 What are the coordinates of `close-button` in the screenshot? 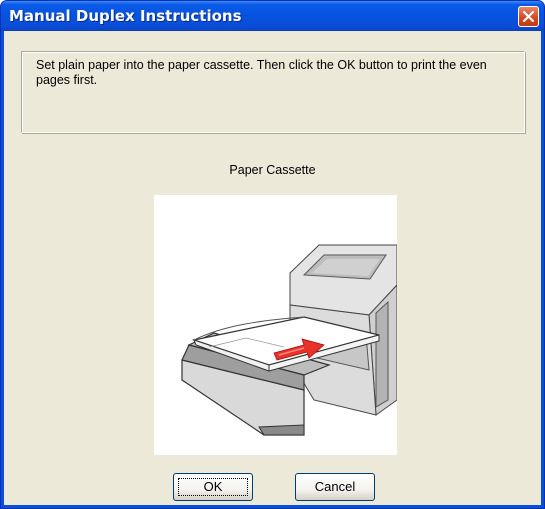 It's located at (528, 16).